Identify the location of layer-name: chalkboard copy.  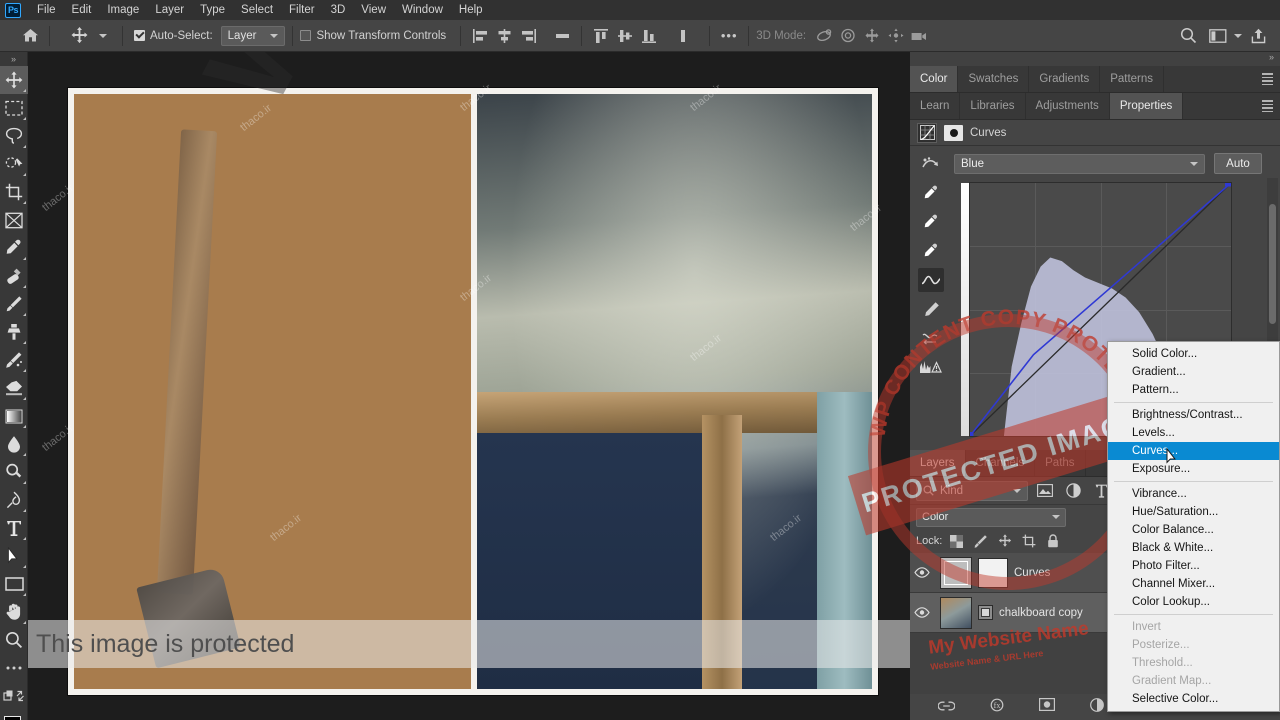
(1041, 613).